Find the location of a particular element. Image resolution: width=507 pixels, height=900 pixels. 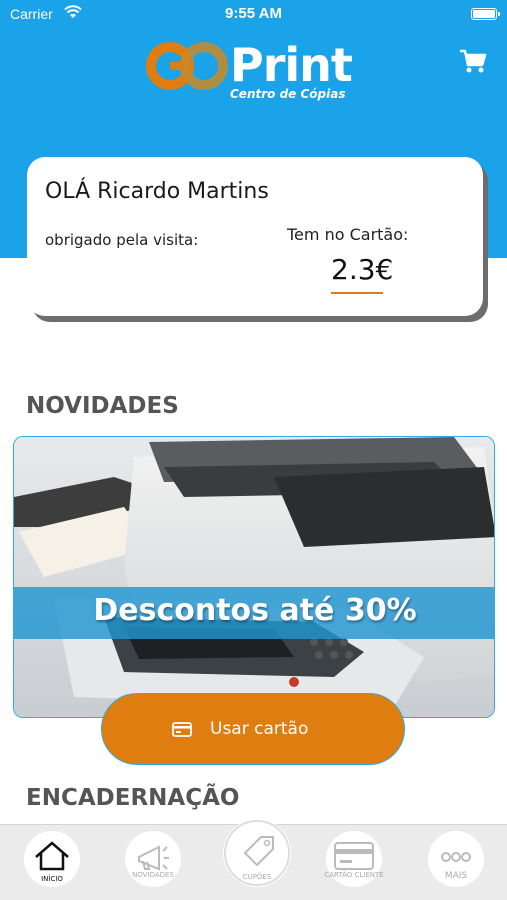

tab-news-label: NOVIDADES is located at coordinates (153, 875).